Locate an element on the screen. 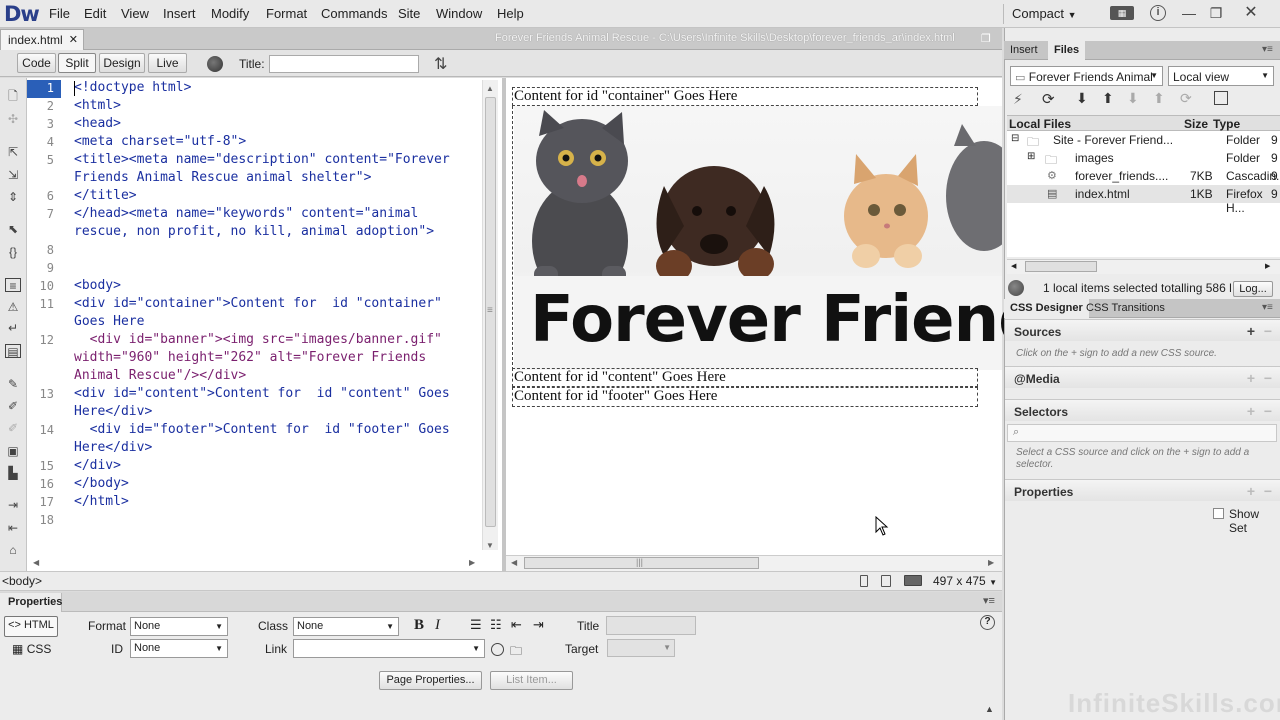 The height and width of the screenshot is (720, 1280). move-css-icon: ▙ is located at coordinates (13, 473).